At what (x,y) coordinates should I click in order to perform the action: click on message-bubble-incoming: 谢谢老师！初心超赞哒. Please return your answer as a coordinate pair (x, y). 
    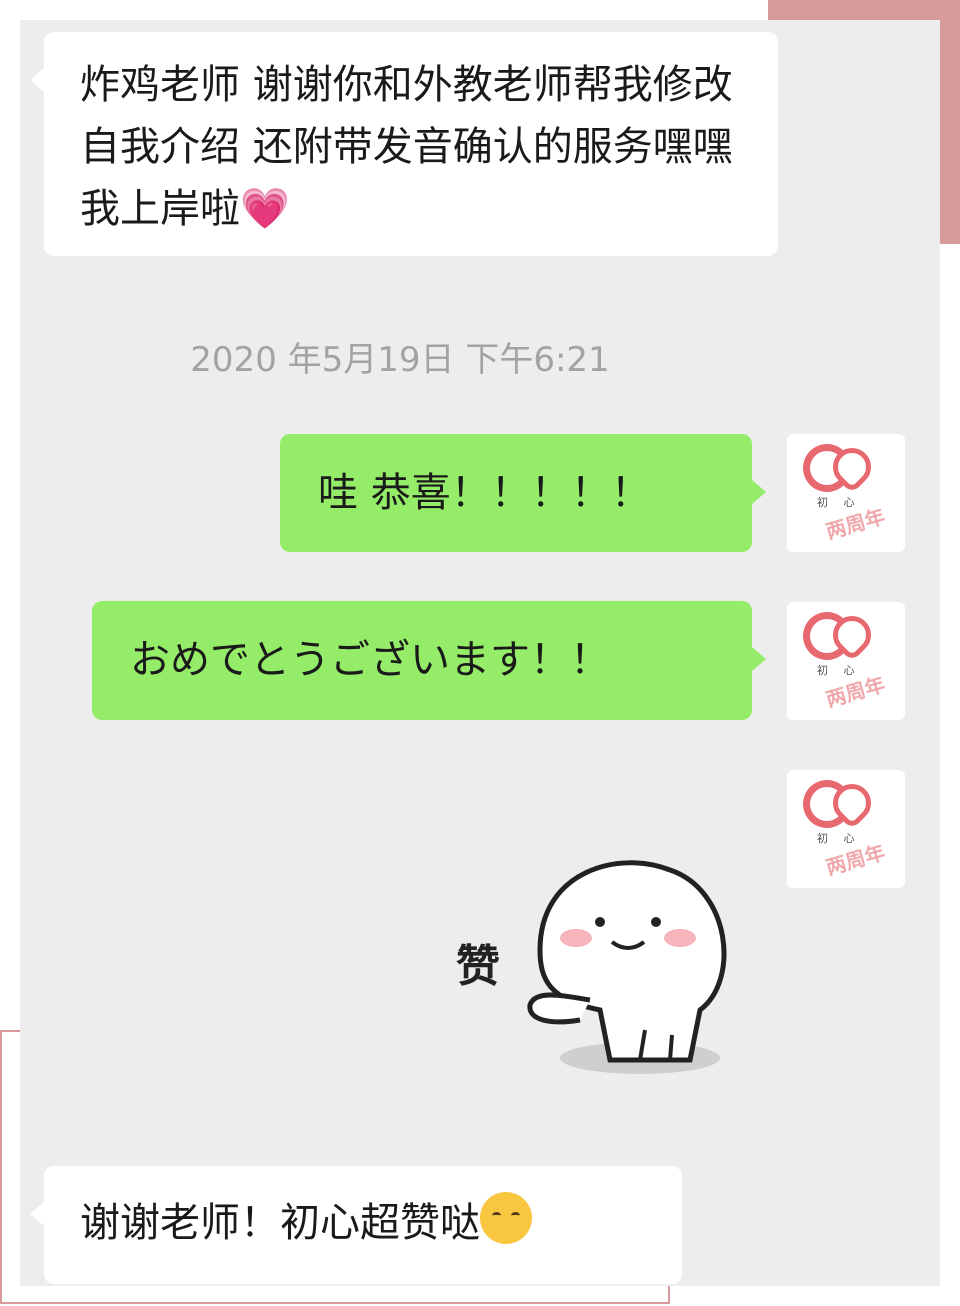
    Looking at the image, I should click on (356, 1225).